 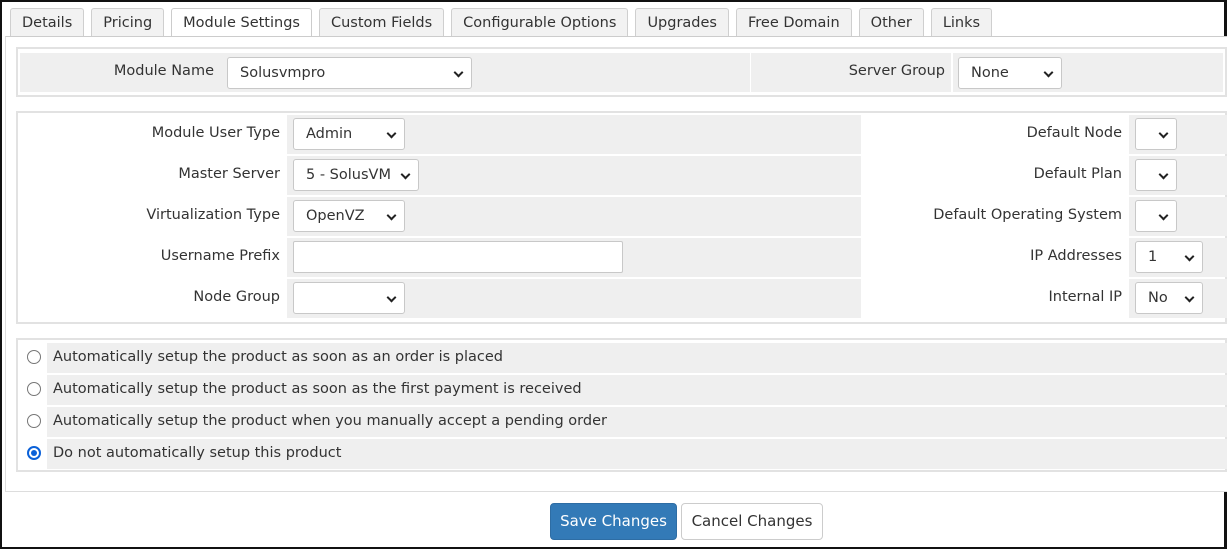 What do you see at coordinates (1156, 175) in the screenshot?
I see `default-plan-select` at bounding box center [1156, 175].